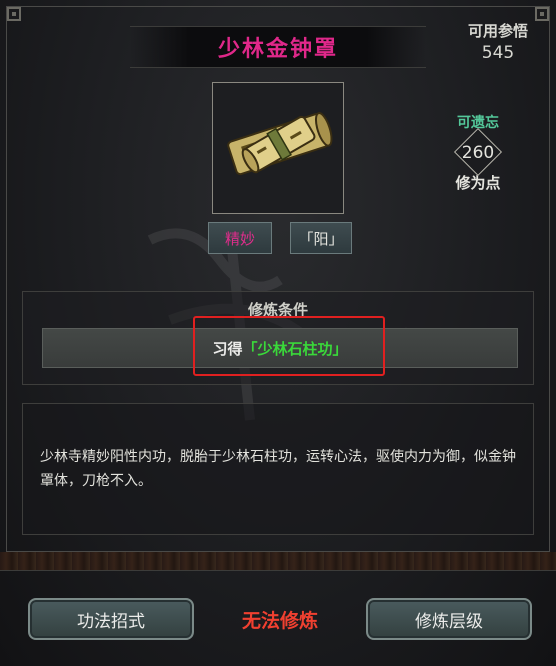  Describe the element at coordinates (498, 41) in the screenshot. I see `available-insight: 可用参悟 545` at that location.